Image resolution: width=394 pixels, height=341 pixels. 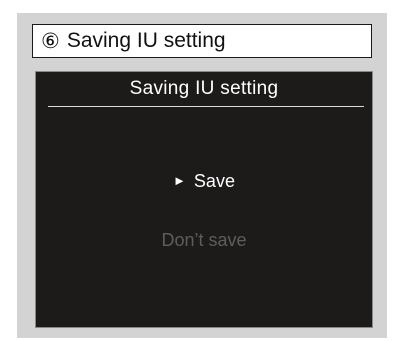 I want to click on header-divider, so click(x=206, y=106).